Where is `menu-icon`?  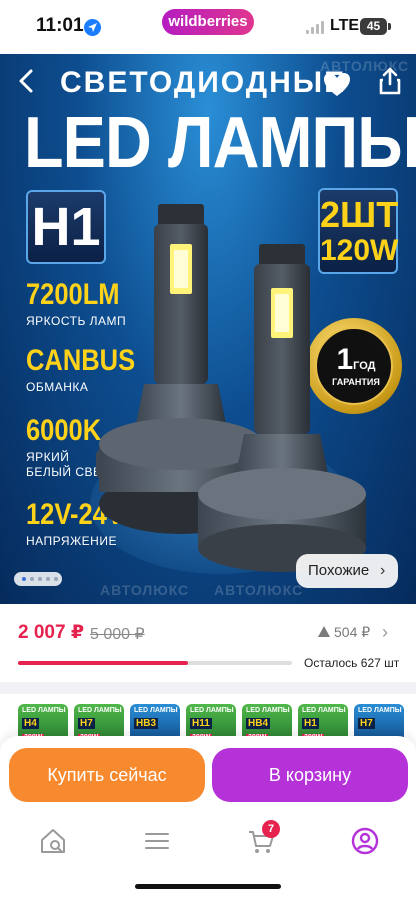
menu-icon is located at coordinates (157, 841).